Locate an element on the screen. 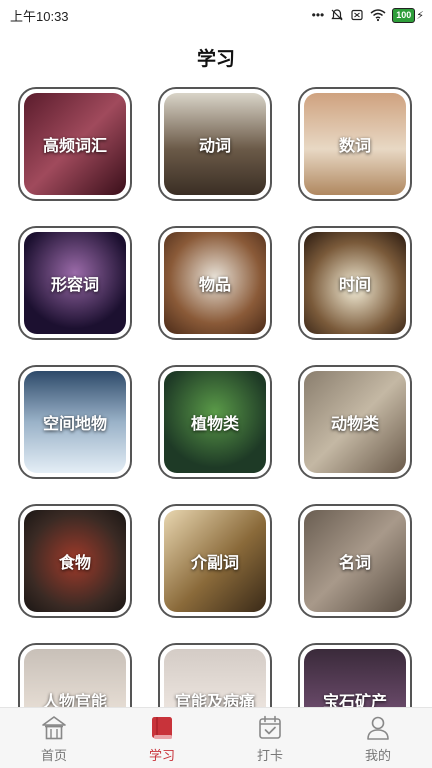 This screenshot has height=768, width=432. category-label: 宝石矿产 is located at coordinates (354, 700).